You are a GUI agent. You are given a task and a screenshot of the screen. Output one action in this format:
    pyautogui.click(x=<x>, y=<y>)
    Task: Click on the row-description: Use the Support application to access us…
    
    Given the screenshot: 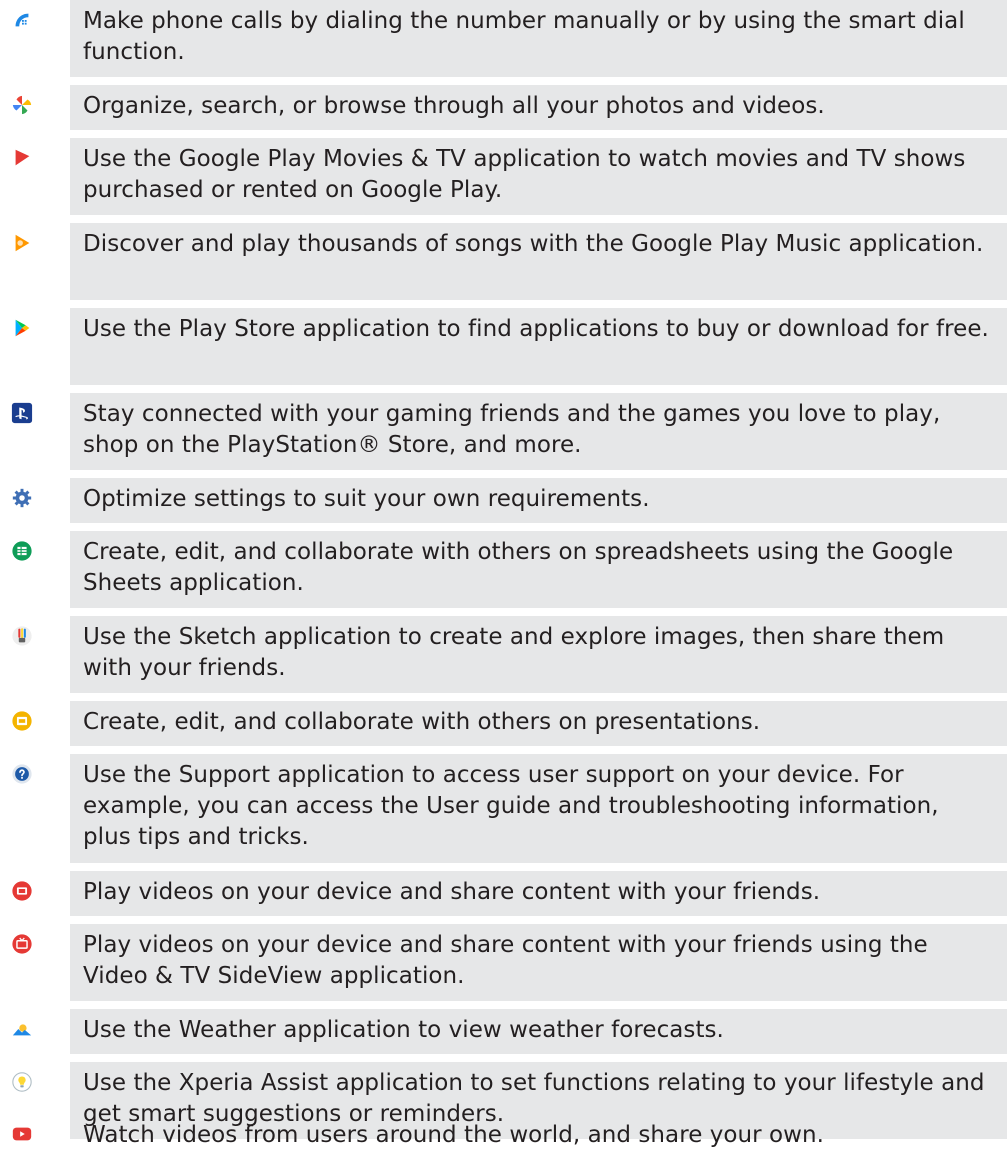 What is the action you would take?
    pyautogui.click(x=538, y=808)
    